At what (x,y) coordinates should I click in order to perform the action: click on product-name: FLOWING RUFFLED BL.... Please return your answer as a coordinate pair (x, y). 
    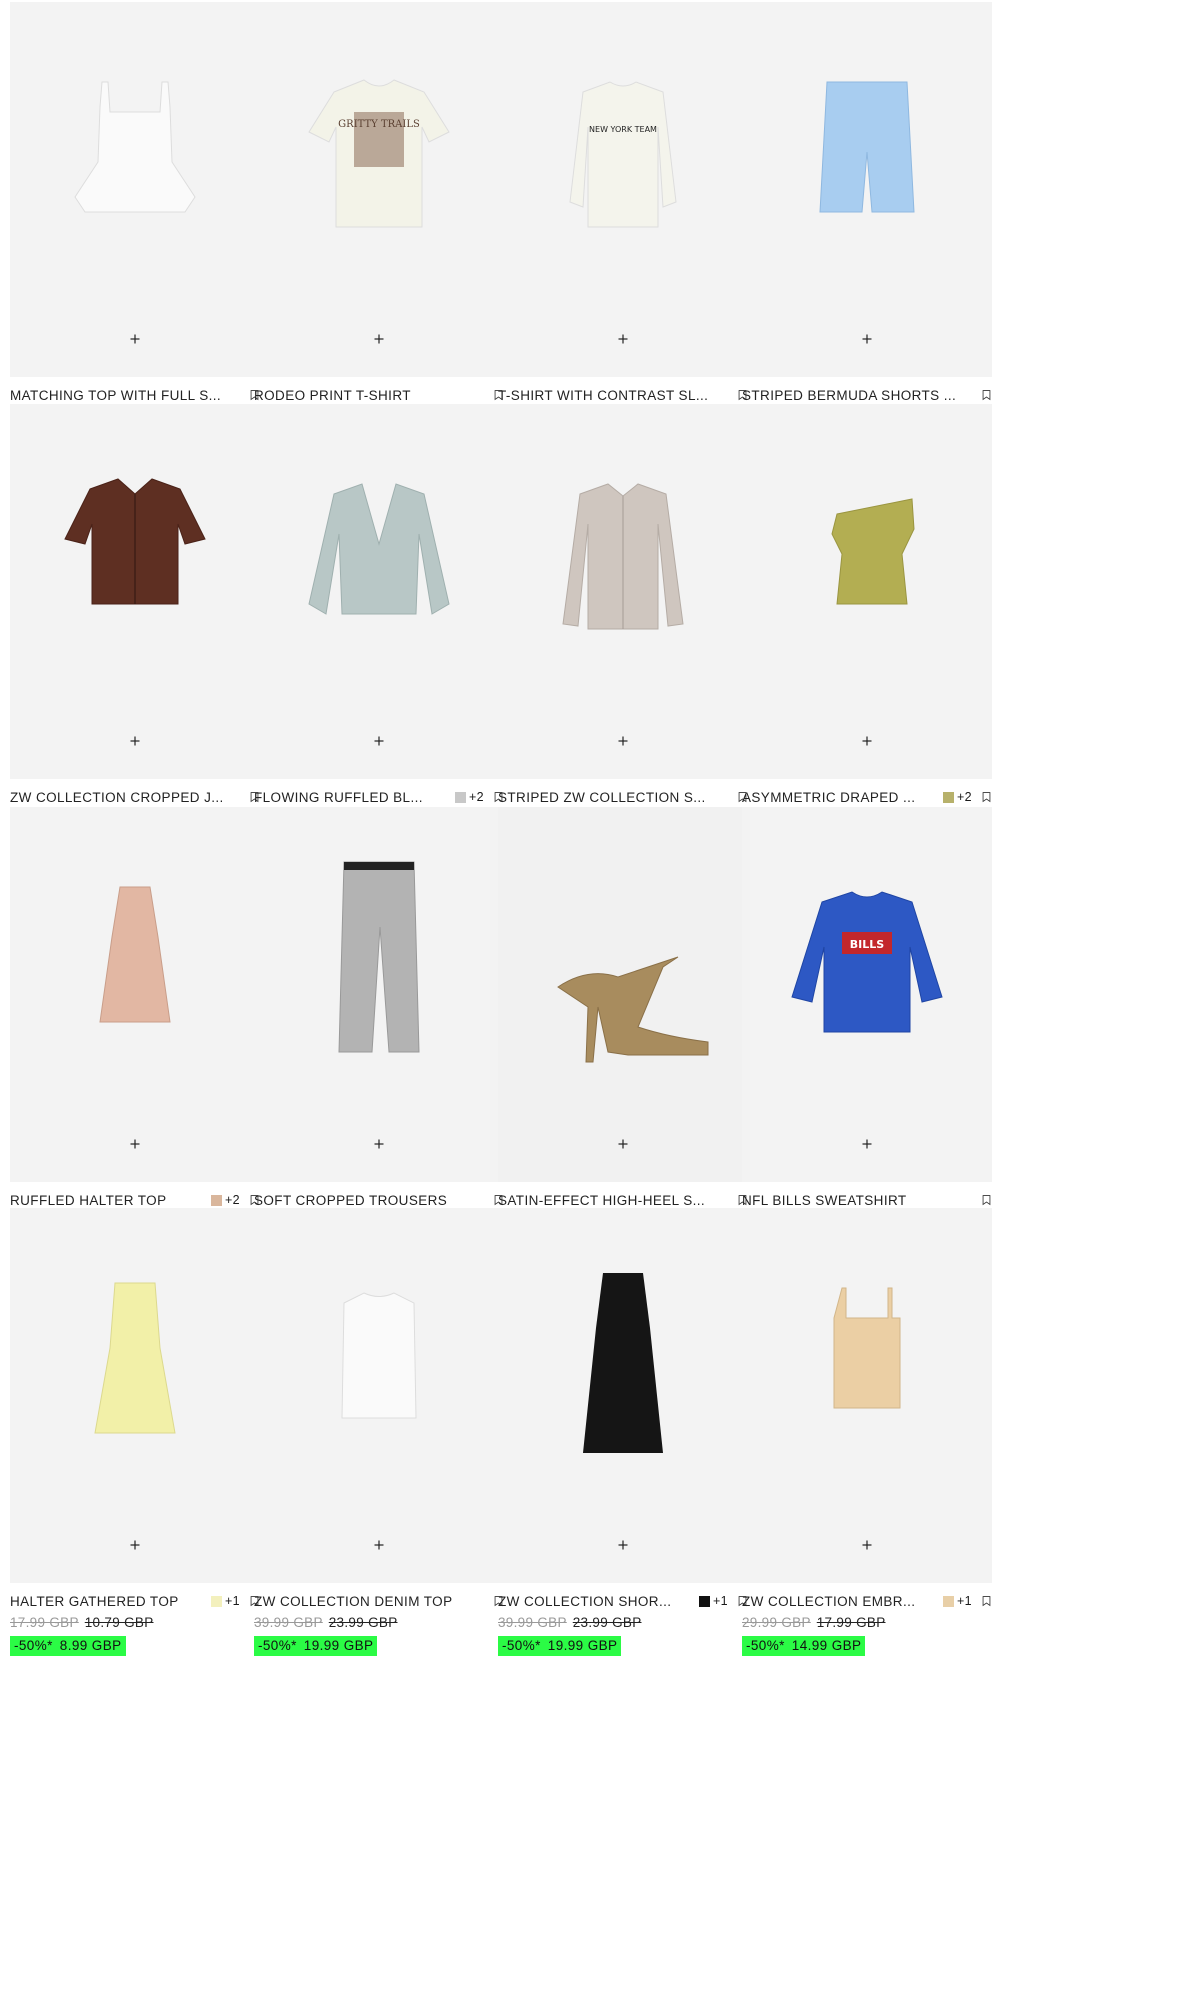
    Looking at the image, I should click on (352, 797).